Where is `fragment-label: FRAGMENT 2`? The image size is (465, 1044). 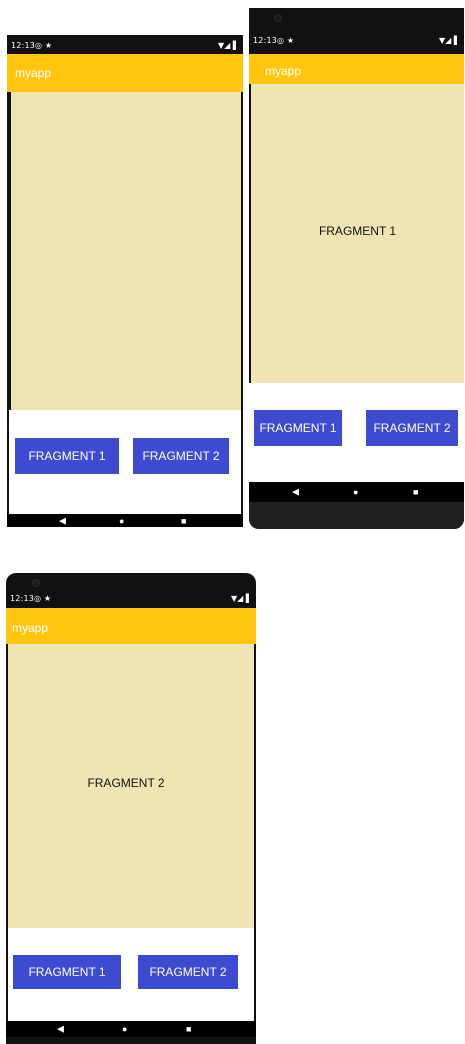 fragment-label: FRAGMENT 2 is located at coordinates (126, 783).